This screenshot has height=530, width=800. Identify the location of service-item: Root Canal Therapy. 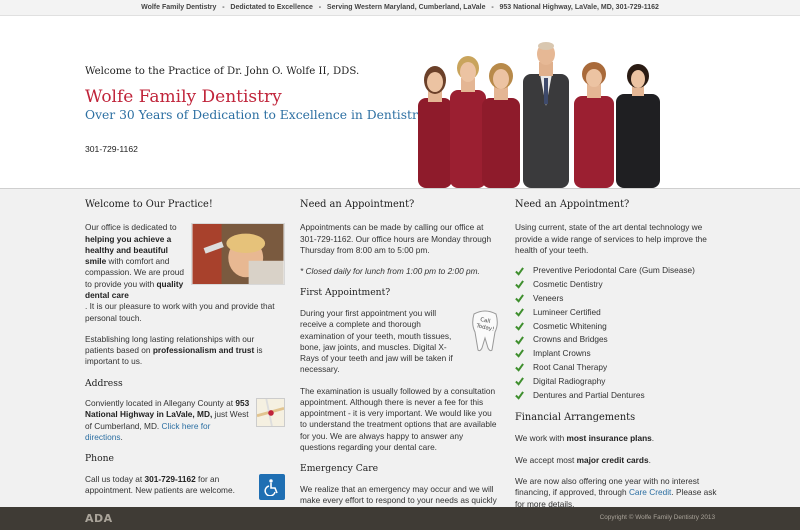
(617, 368).